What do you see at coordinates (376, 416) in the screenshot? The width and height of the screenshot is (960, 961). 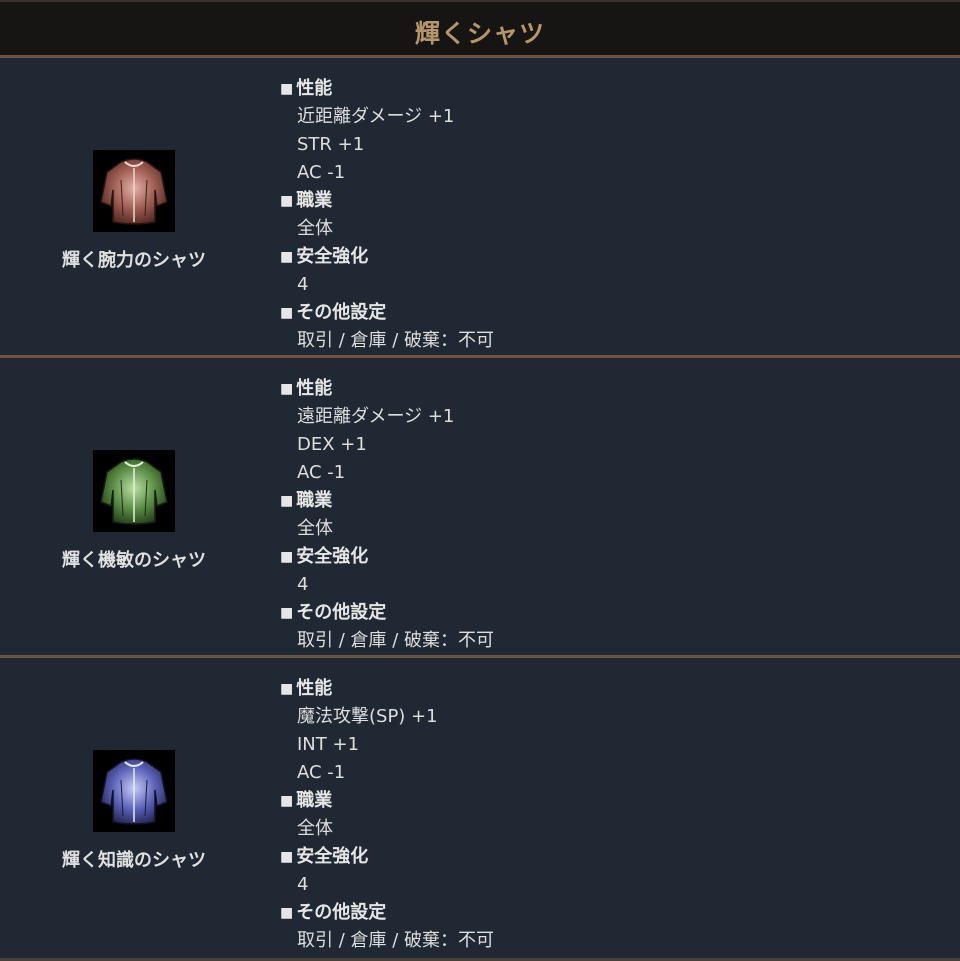 I see `performance-value: 遠距離ダメージ +1` at bounding box center [376, 416].